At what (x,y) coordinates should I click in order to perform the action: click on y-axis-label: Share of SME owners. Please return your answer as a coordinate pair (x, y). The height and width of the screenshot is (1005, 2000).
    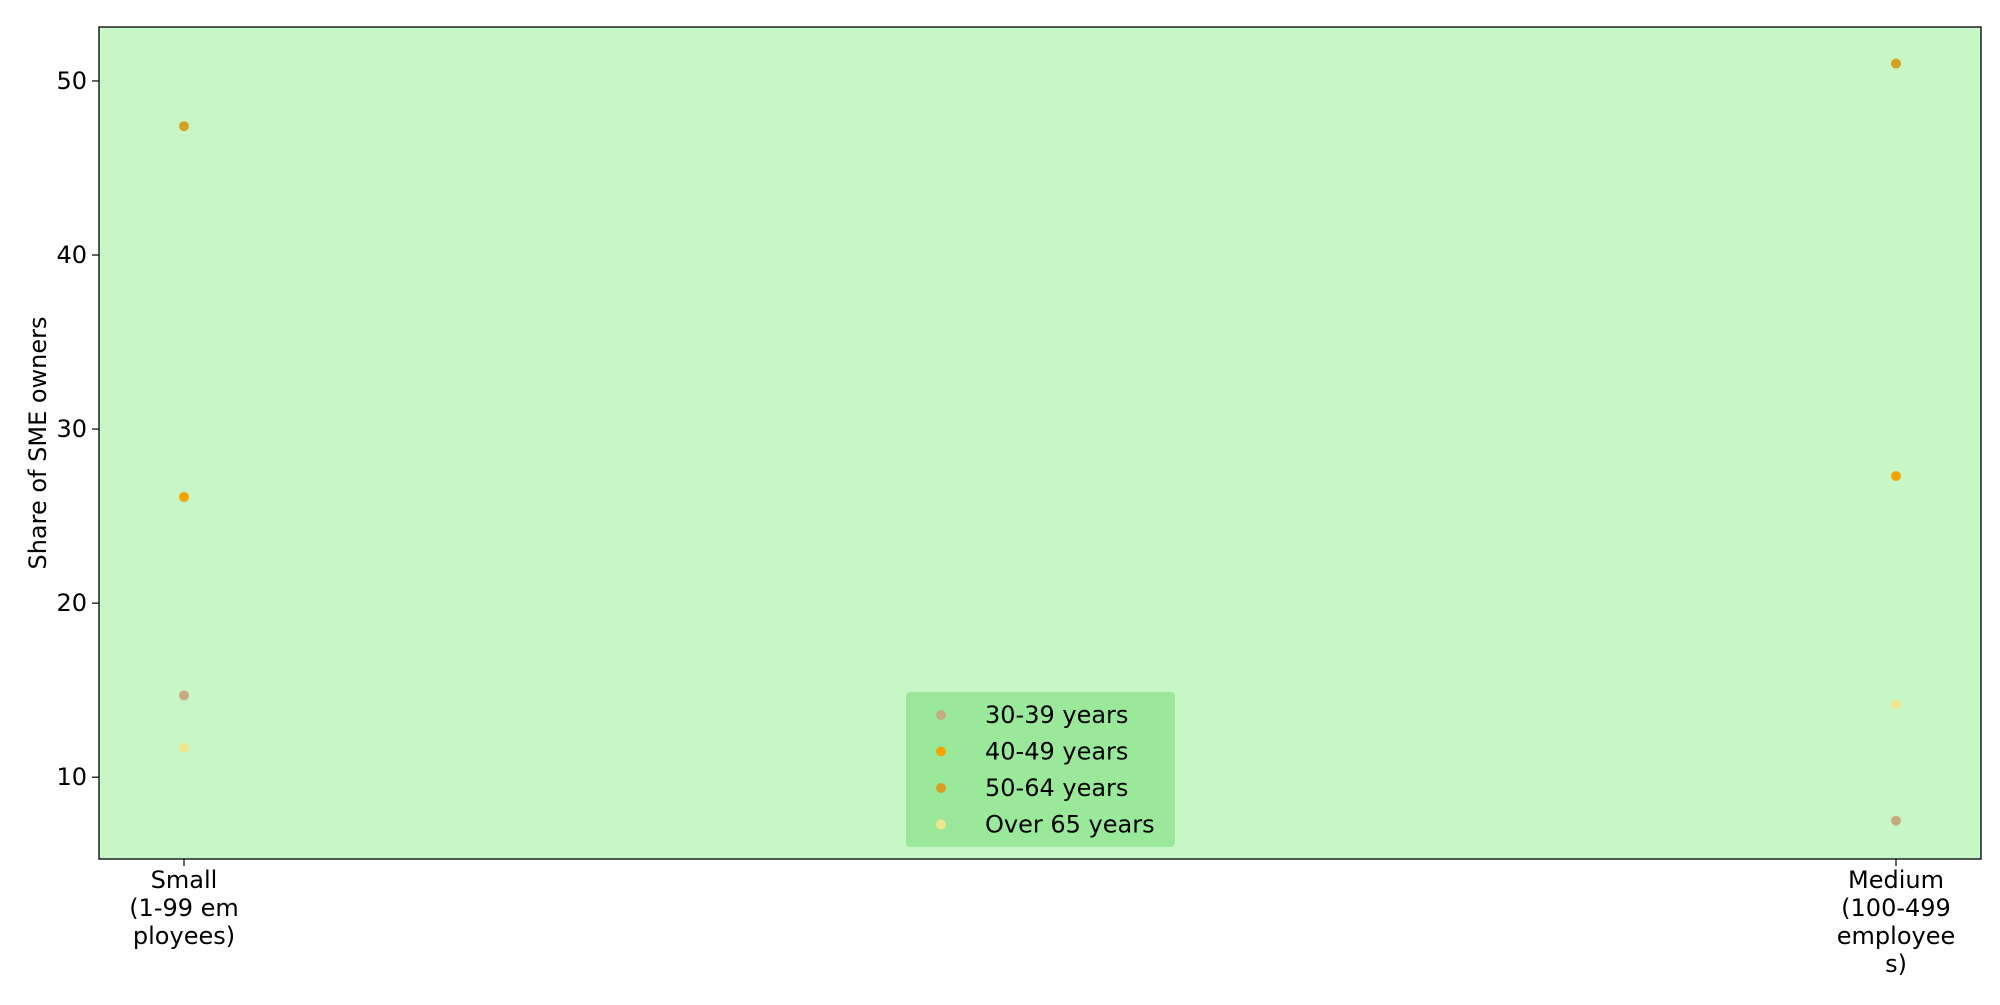
    Looking at the image, I should click on (38, 442).